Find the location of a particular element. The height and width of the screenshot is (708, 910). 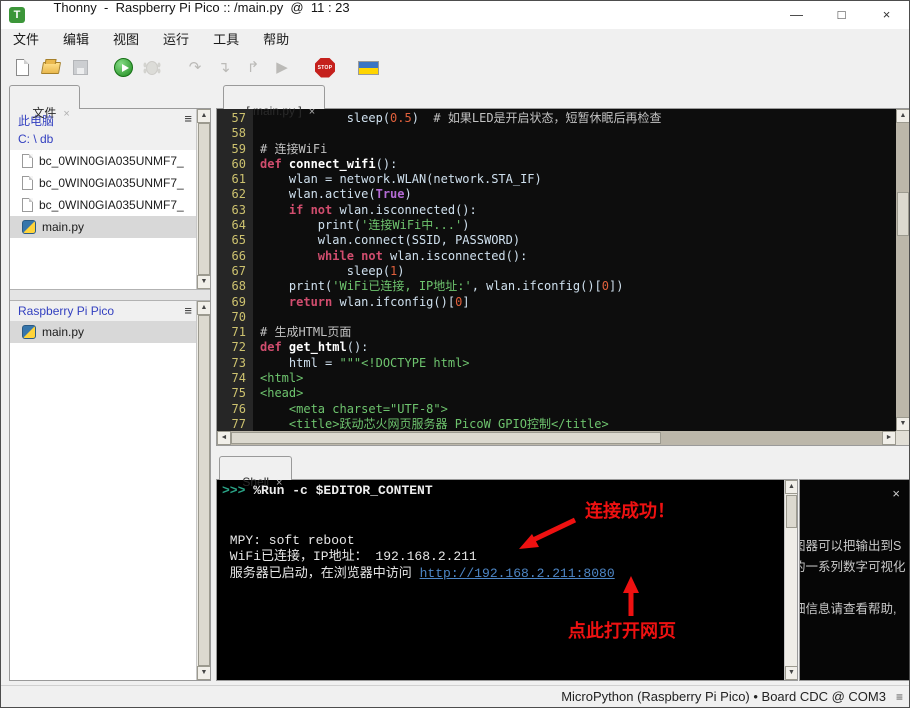

plotter-close-icon: × is located at coordinates (896, 493).